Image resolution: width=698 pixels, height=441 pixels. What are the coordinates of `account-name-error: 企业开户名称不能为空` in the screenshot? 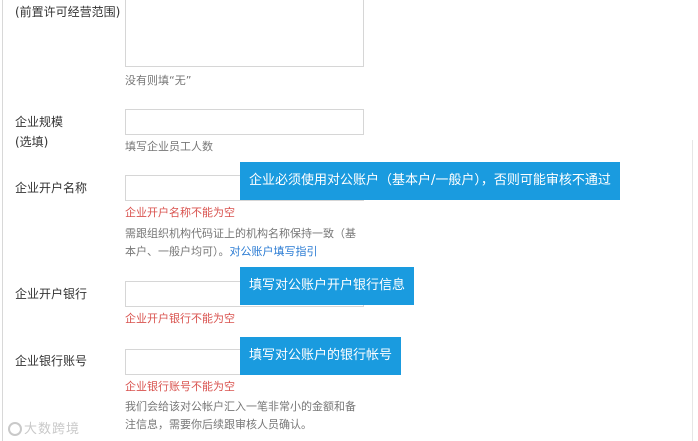 It's located at (180, 212).